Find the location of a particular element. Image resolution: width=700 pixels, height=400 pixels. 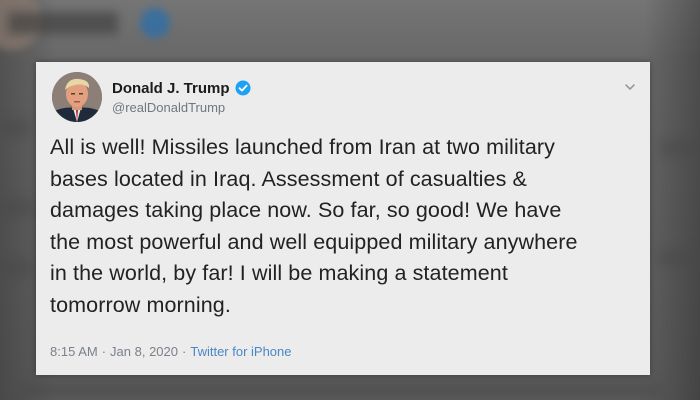

tweet-date: Jan 8, 2020 is located at coordinates (144, 351).